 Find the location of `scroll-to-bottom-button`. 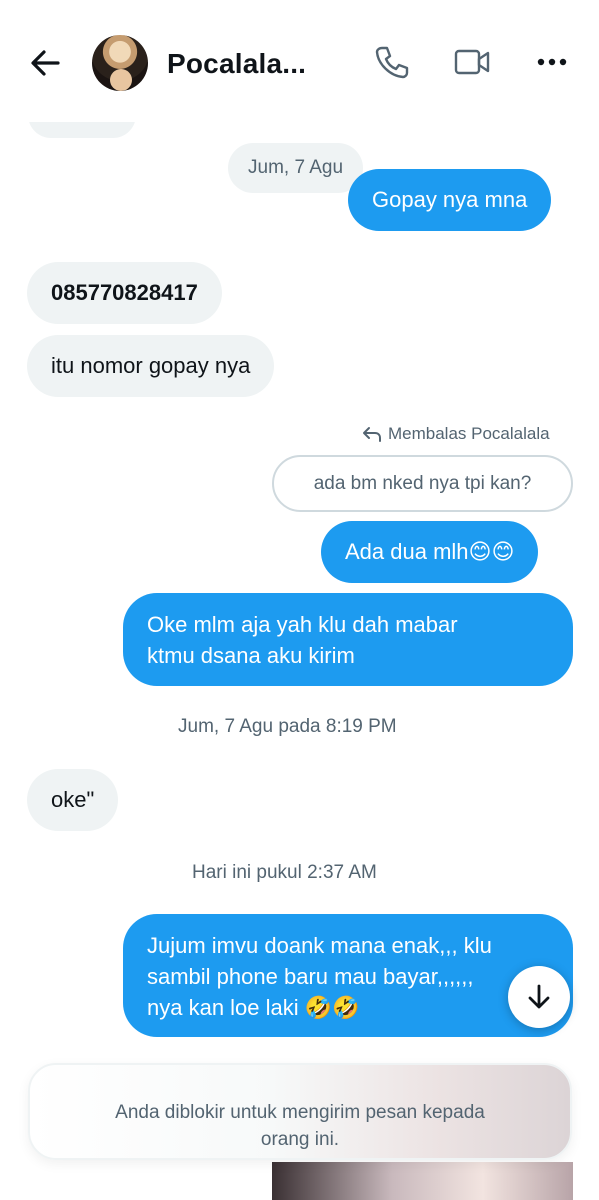

scroll-to-bottom-button is located at coordinates (539, 997).